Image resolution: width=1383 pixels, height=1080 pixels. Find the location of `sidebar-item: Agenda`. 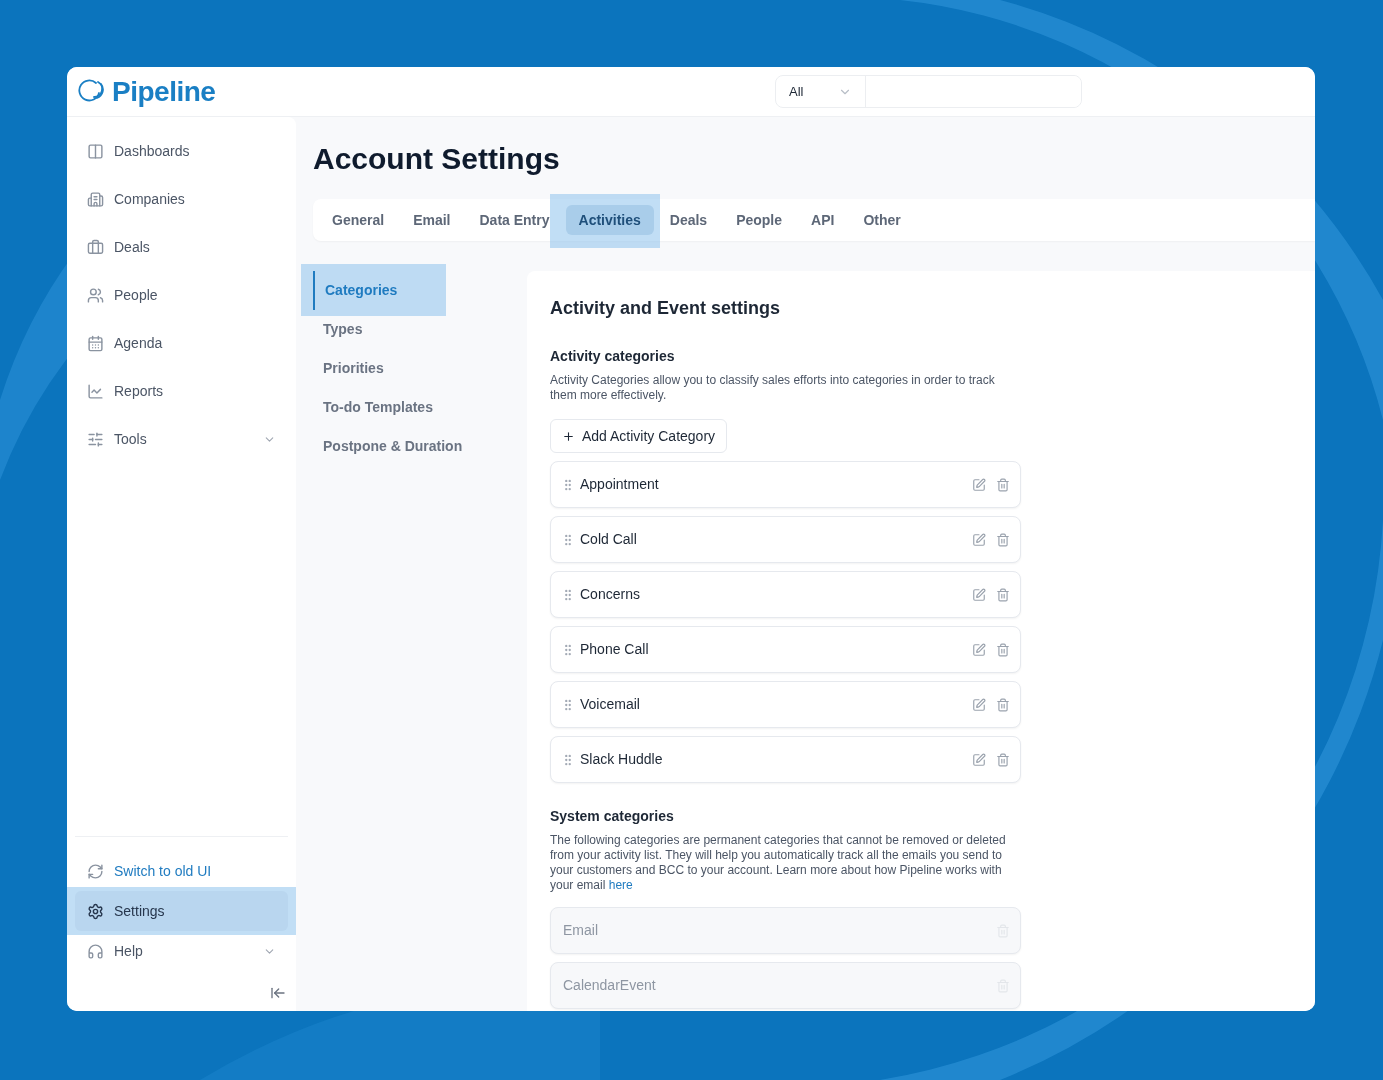

sidebar-item: Agenda is located at coordinates (181, 343).